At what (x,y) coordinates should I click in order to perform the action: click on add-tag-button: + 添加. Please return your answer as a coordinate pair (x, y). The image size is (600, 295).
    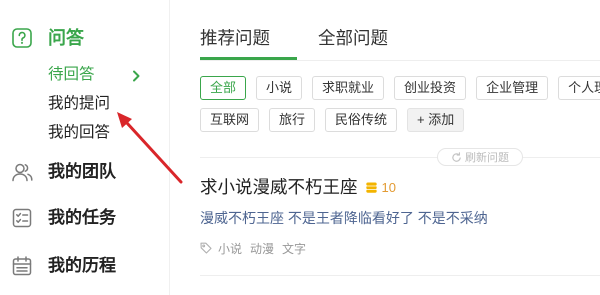
    Looking at the image, I should click on (436, 120).